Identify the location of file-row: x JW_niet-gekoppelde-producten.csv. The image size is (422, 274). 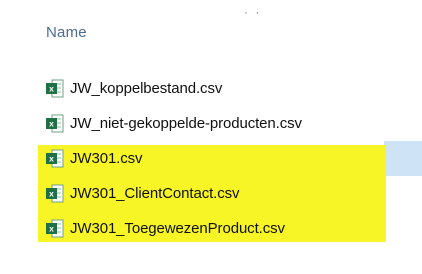
(211, 123).